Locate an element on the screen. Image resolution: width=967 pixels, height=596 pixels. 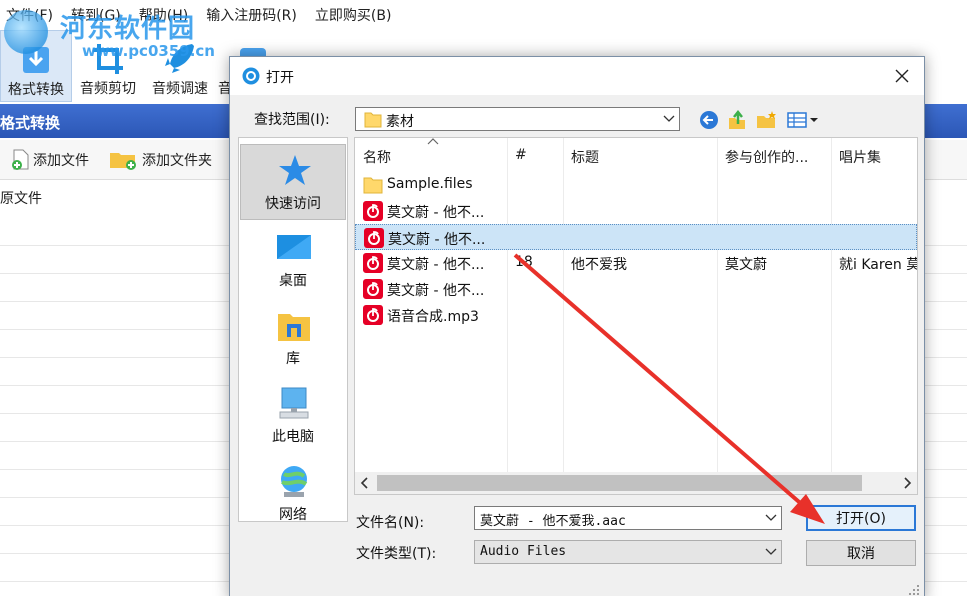
filetype-label: 文件类型(T): is located at coordinates (396, 554).